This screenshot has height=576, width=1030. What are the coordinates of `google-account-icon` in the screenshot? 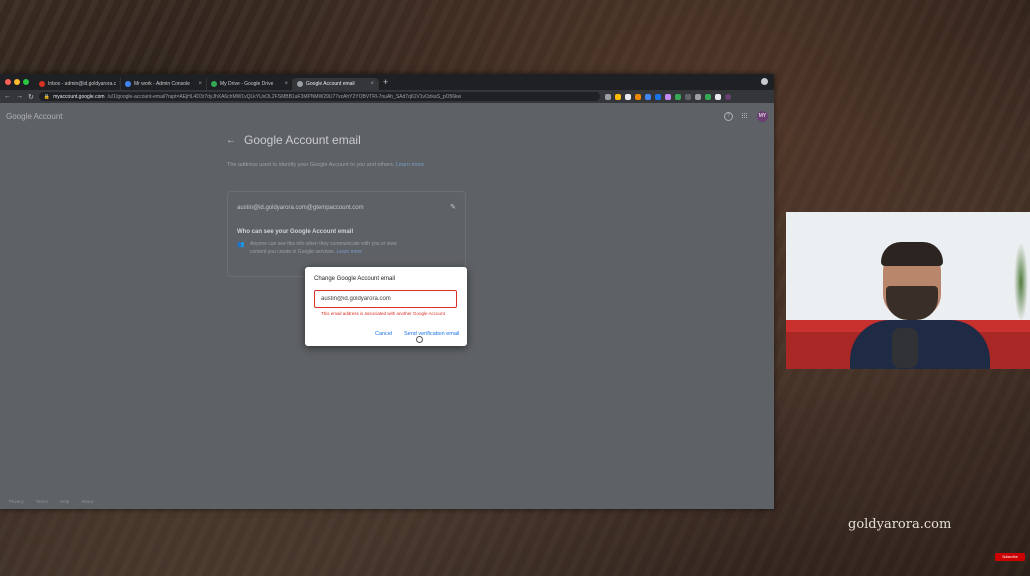 It's located at (300, 84).